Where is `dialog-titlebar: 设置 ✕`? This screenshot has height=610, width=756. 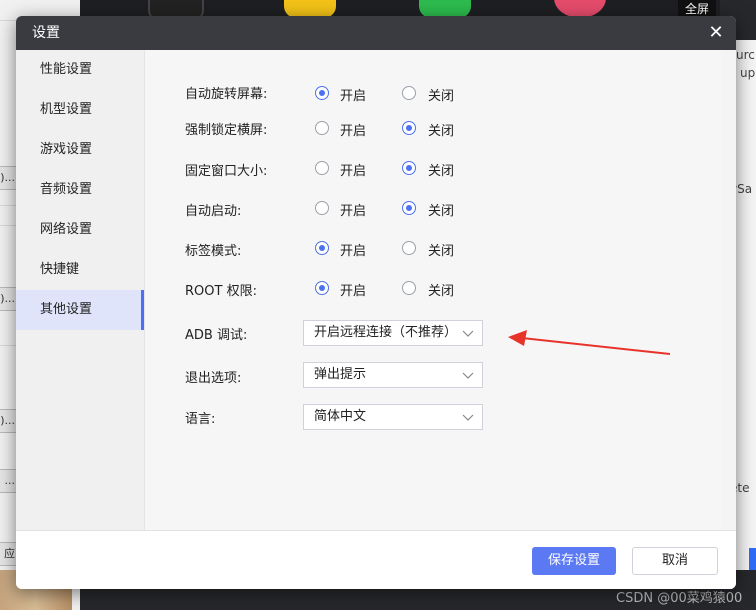
dialog-titlebar: 设置 ✕ is located at coordinates (376, 33).